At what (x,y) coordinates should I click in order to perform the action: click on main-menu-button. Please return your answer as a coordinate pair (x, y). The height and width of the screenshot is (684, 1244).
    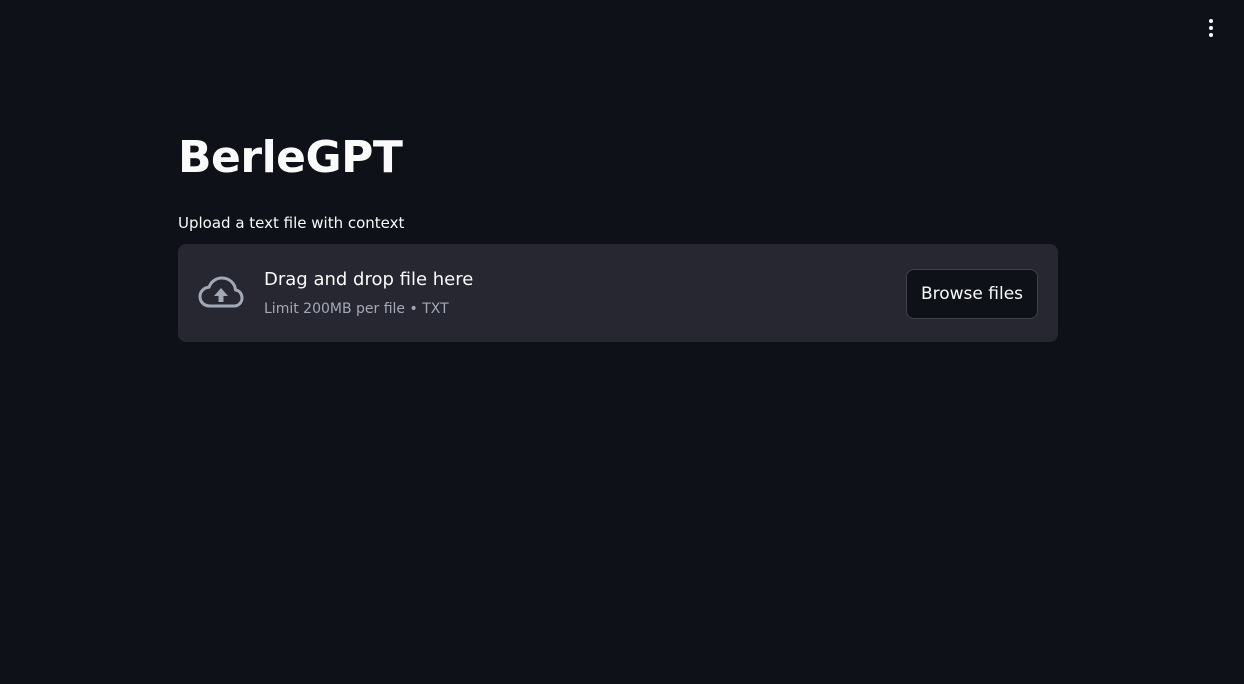
    Looking at the image, I should click on (1211, 28).